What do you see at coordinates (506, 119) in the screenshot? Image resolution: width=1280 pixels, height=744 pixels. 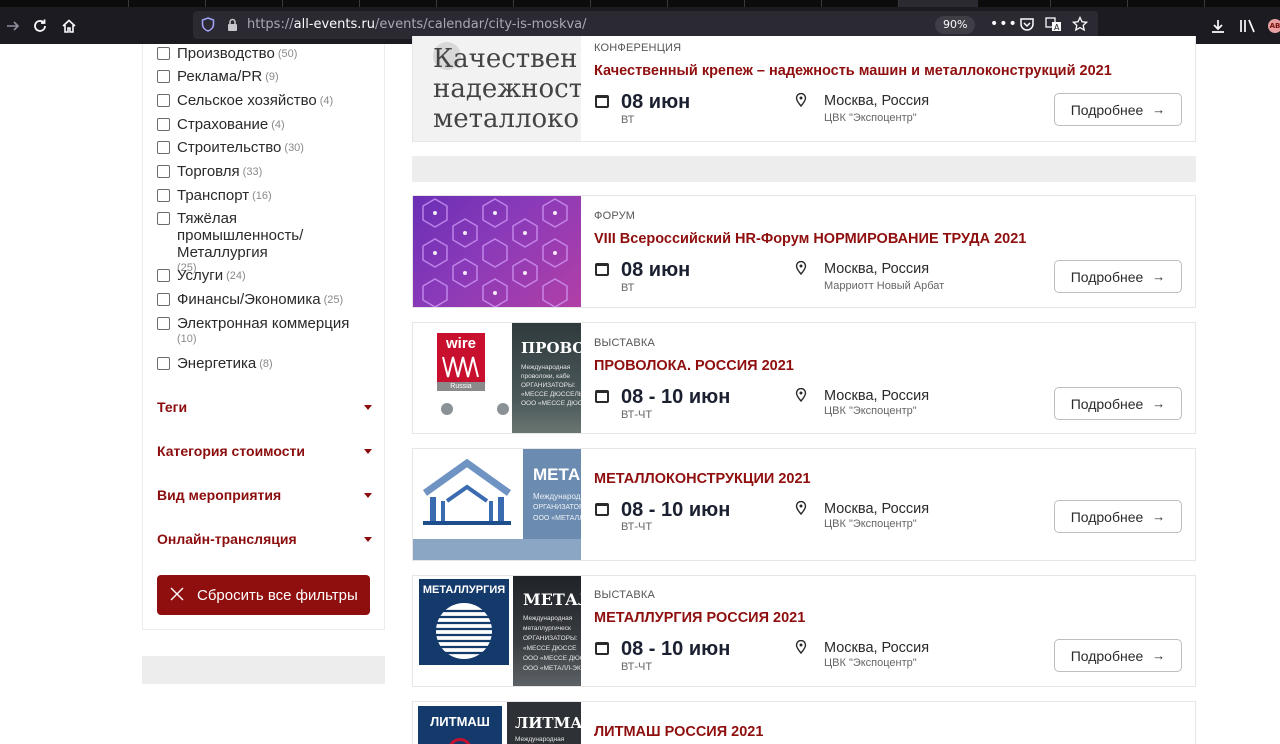 I see `thumbnail-line: металлоко` at bounding box center [506, 119].